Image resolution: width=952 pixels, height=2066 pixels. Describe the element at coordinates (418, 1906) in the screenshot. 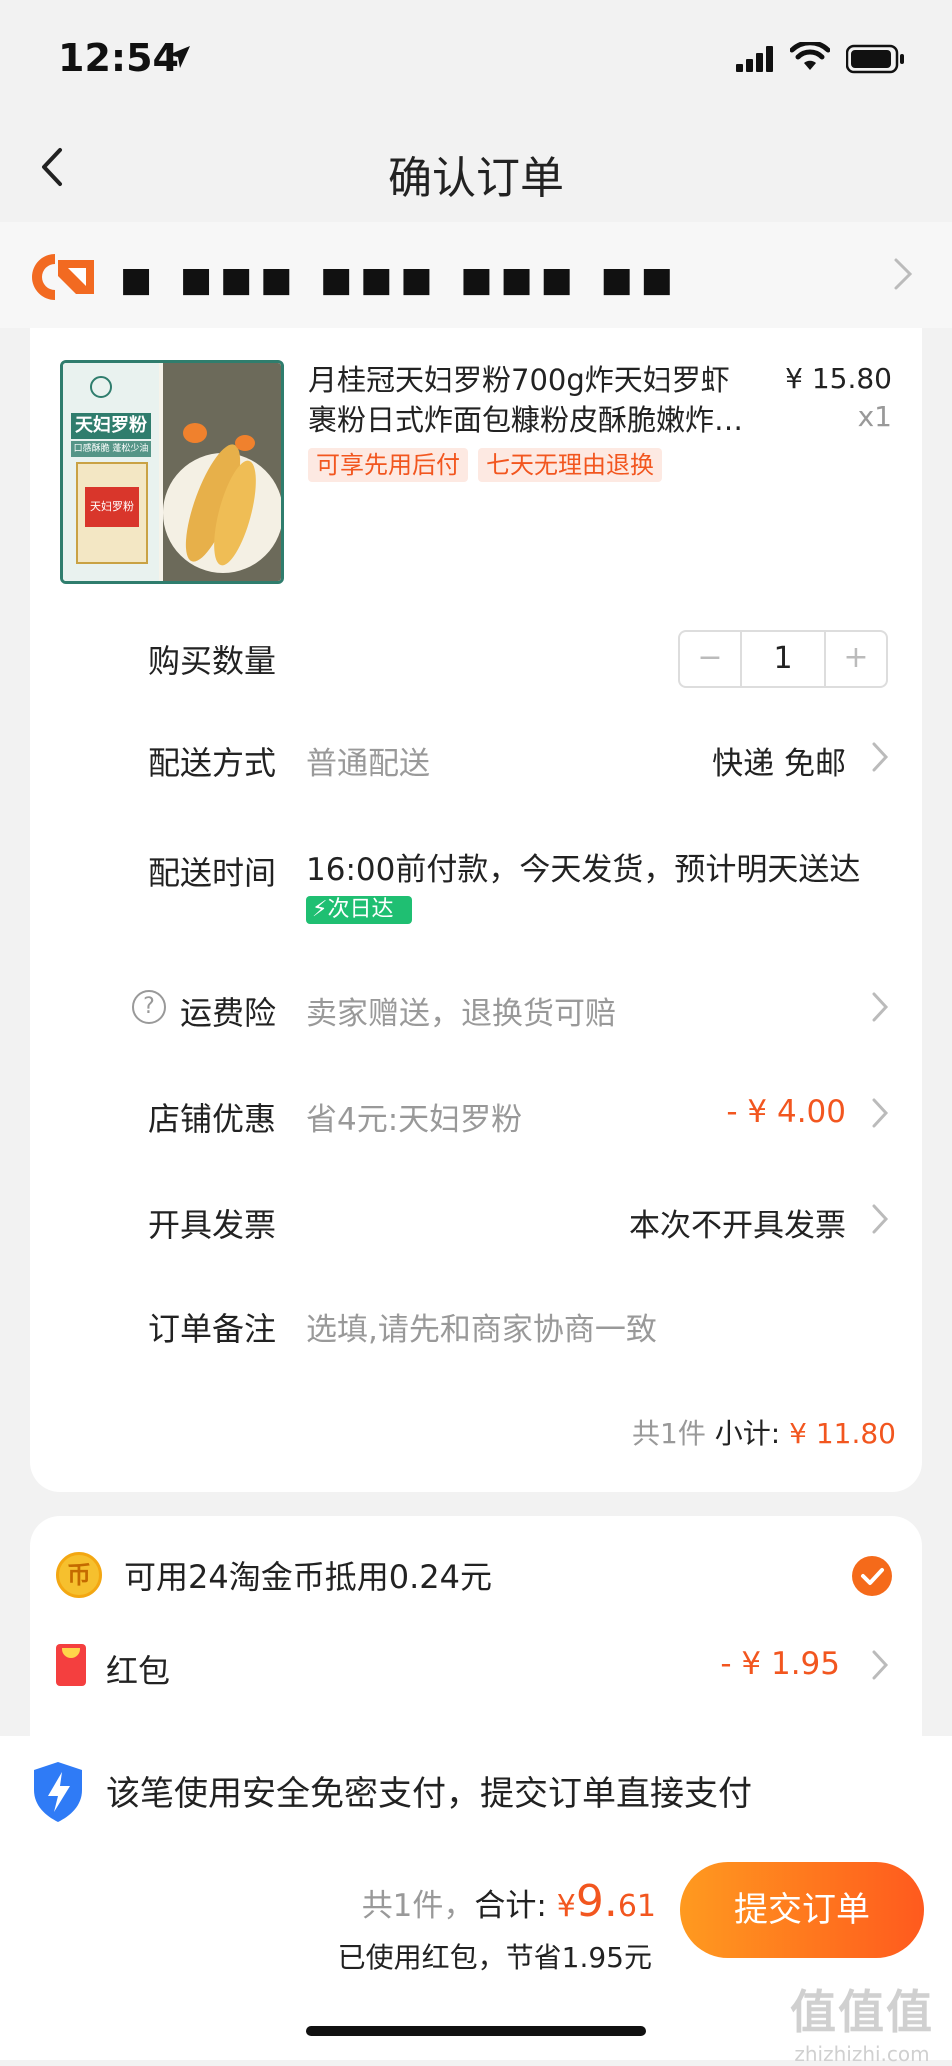

I see `total-count: 共1件，` at that location.